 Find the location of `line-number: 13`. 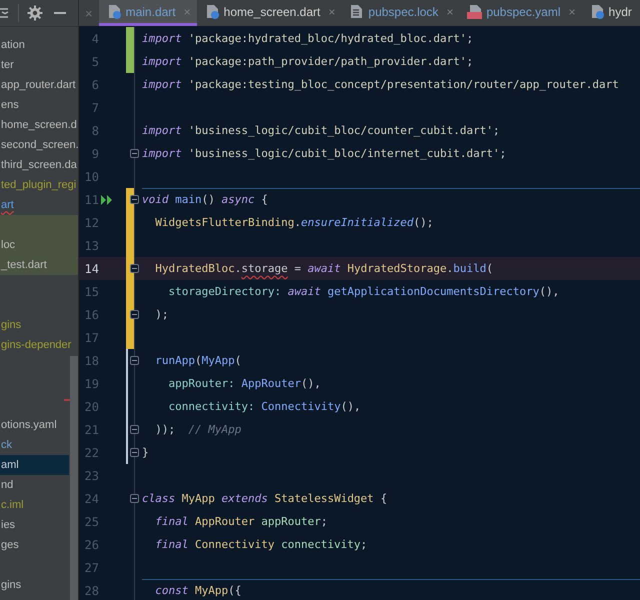

line-number: 13 is located at coordinates (91, 246).